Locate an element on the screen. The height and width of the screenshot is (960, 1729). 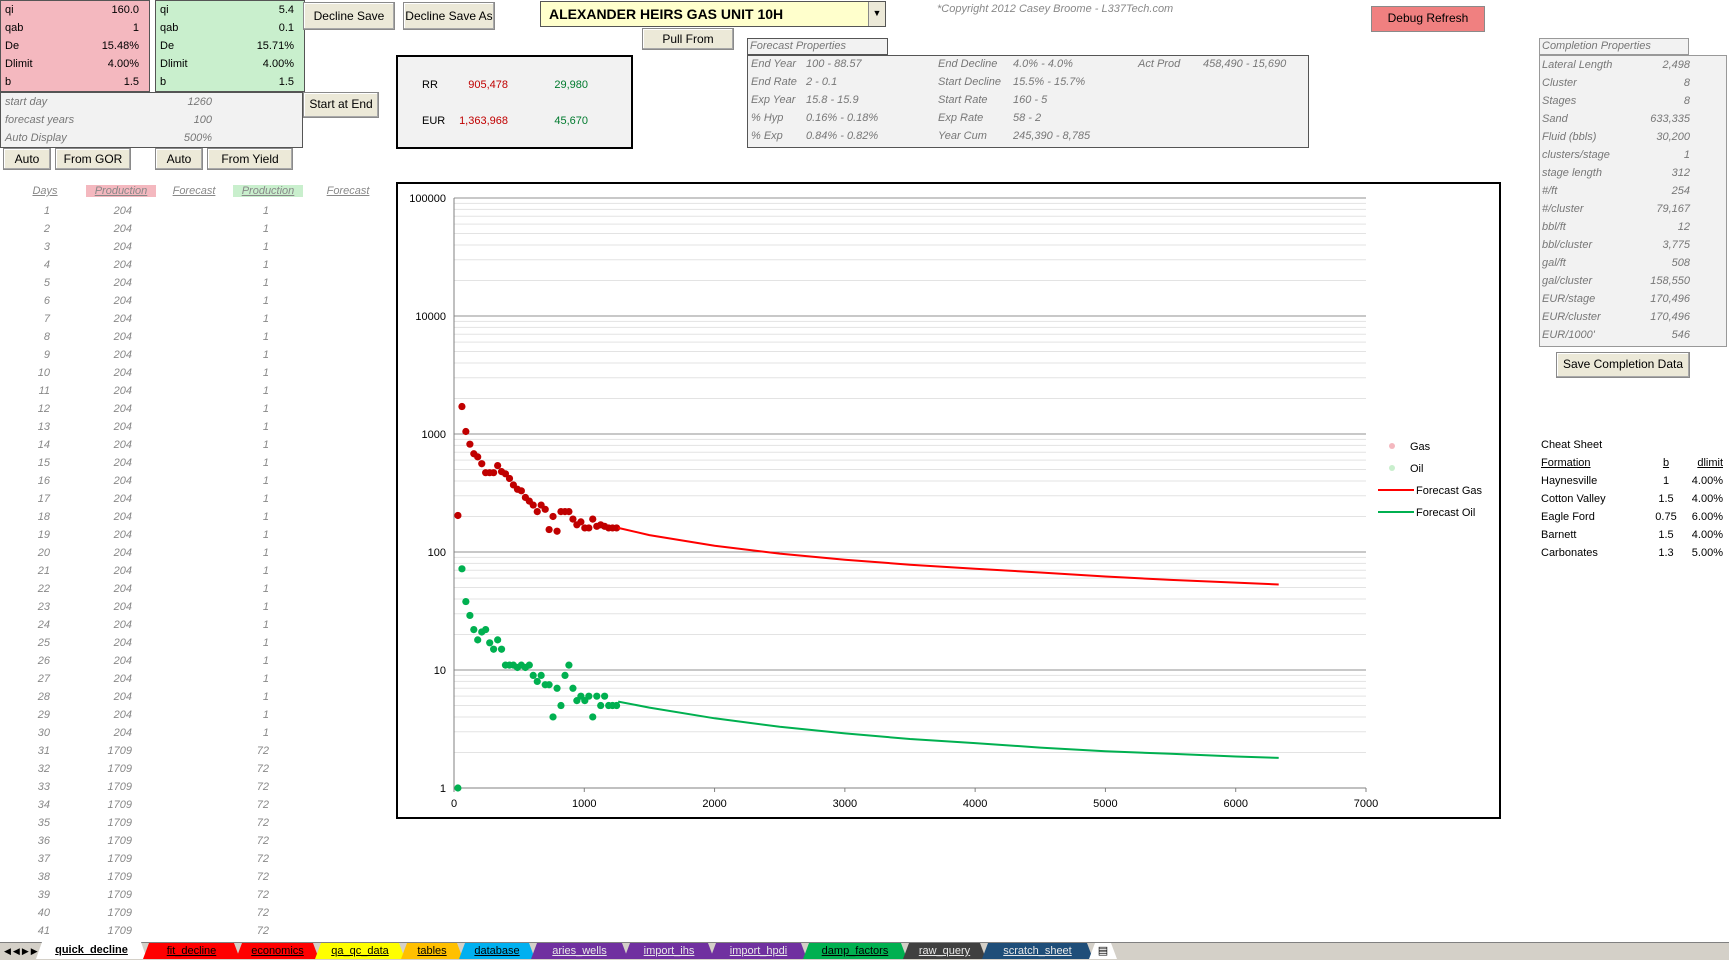
gas-param-row: b 1.5 is located at coordinates (75, 82).